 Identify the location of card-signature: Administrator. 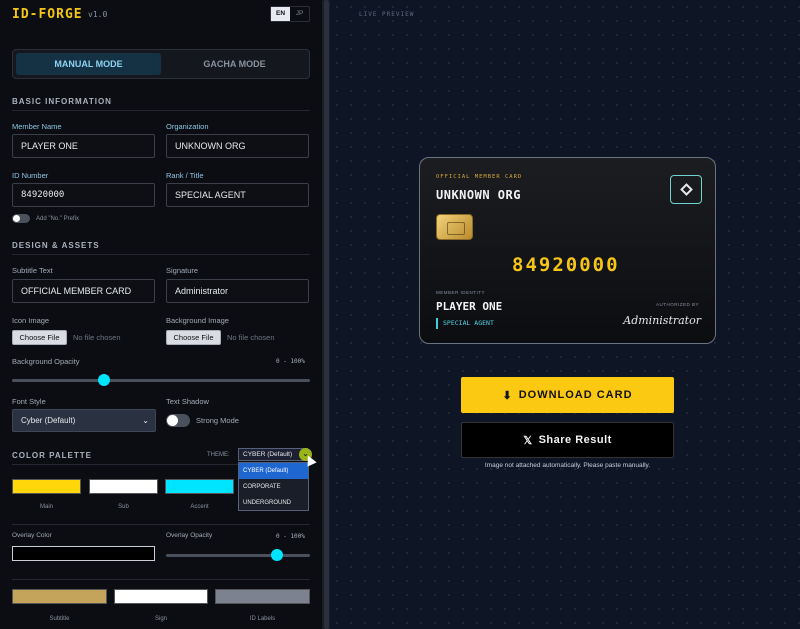
(662, 320).